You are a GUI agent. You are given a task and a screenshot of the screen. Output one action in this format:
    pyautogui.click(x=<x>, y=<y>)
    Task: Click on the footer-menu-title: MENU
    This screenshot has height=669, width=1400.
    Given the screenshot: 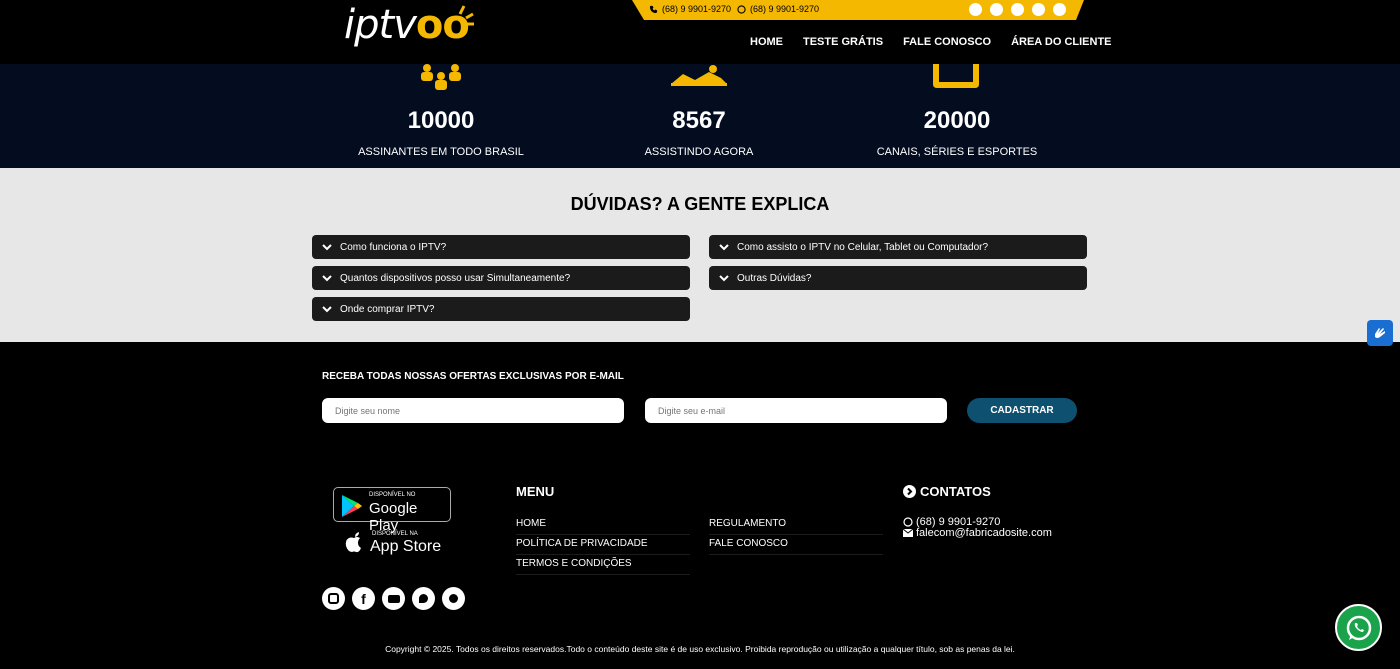 What is the action you would take?
    pyautogui.click(x=535, y=491)
    